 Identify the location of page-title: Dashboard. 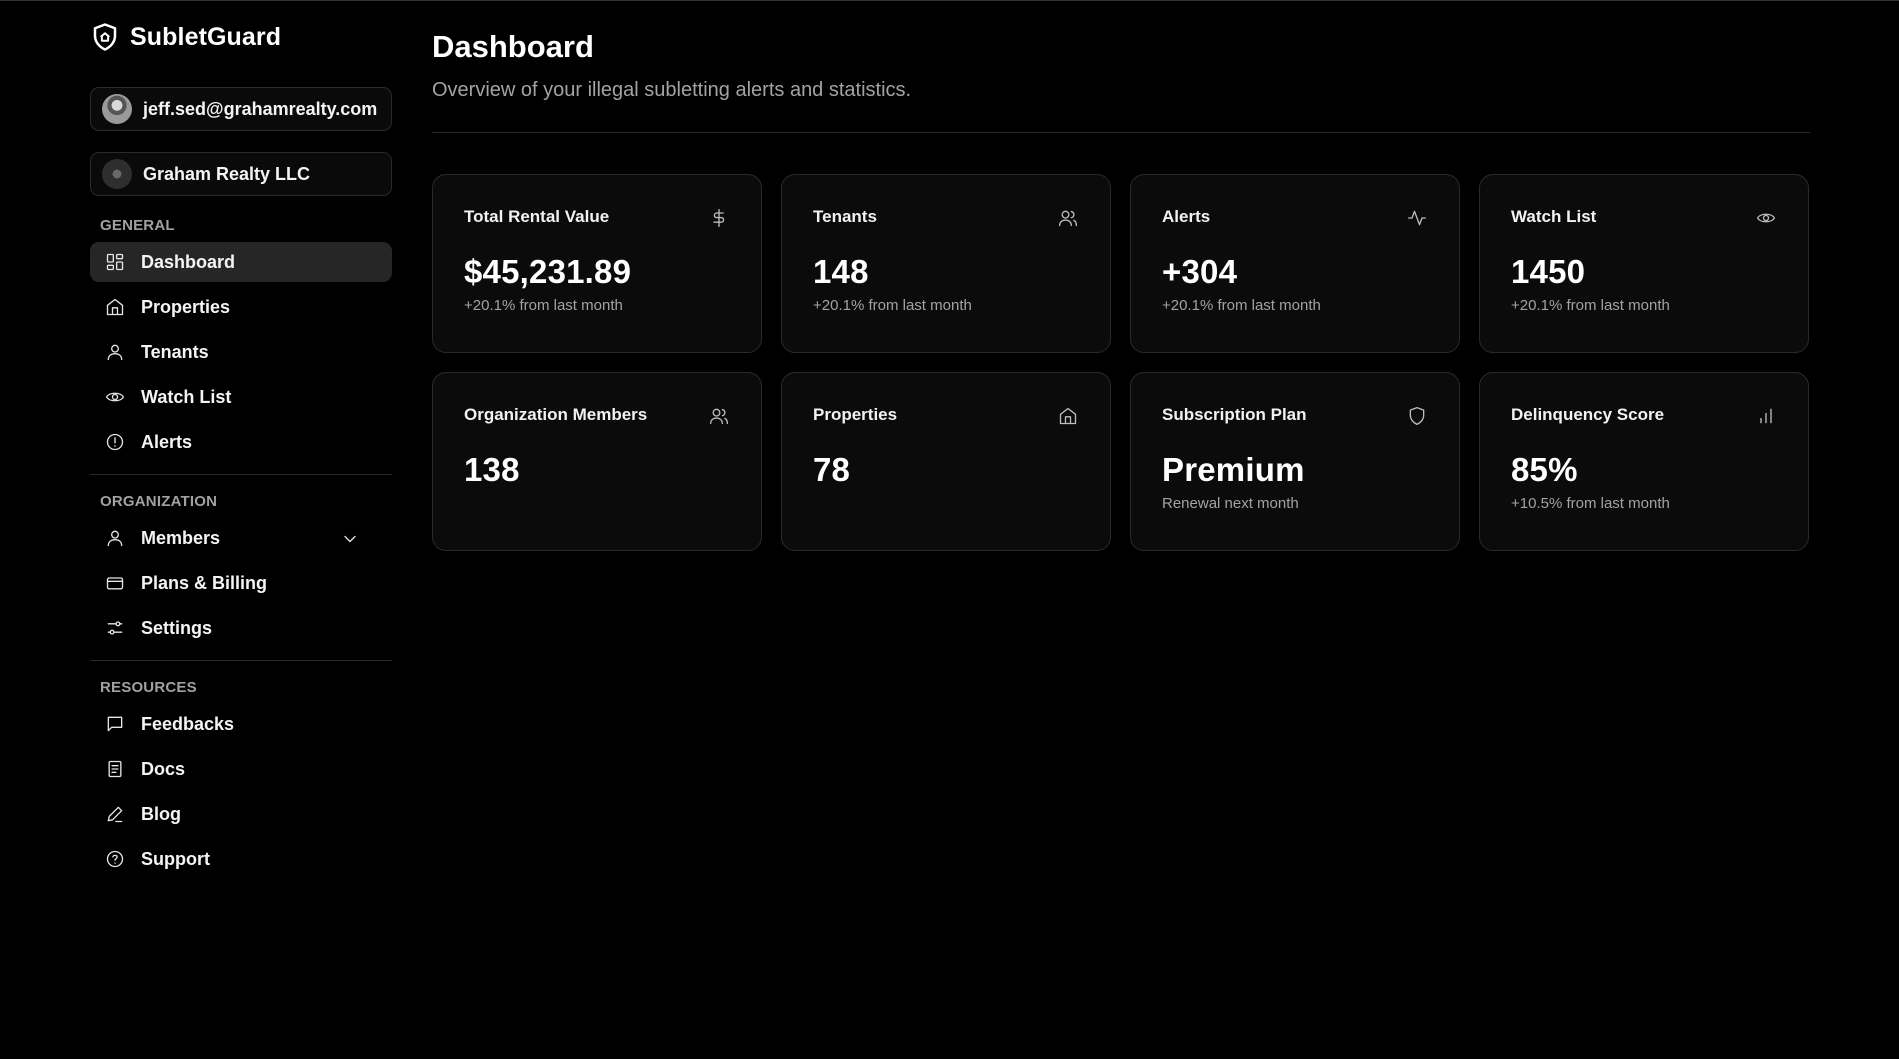
(513, 46).